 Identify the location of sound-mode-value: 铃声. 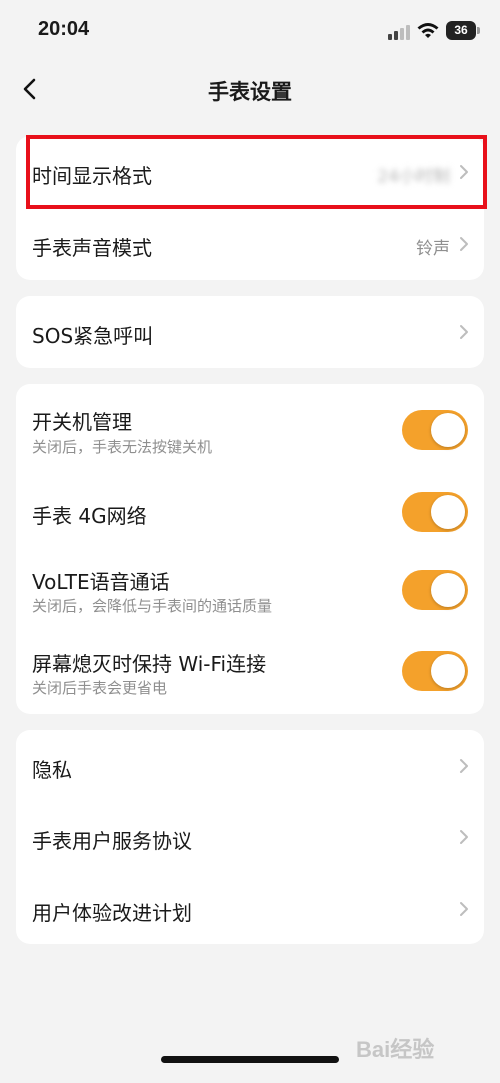
(433, 249).